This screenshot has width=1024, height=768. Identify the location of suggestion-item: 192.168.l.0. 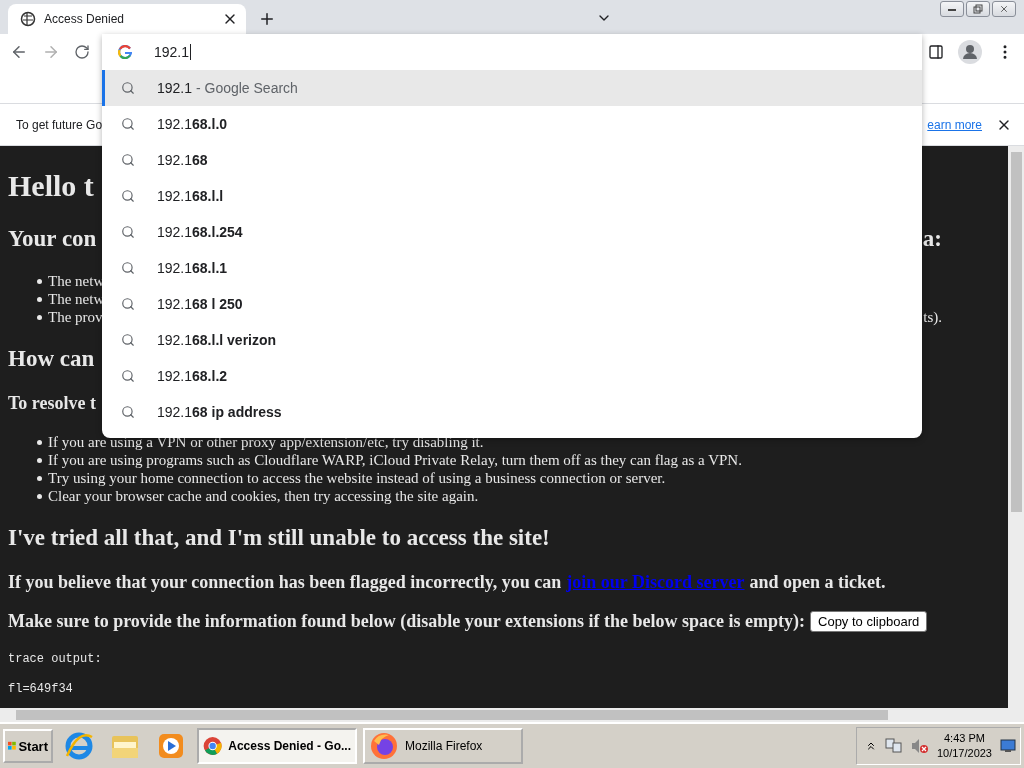
(512, 124).